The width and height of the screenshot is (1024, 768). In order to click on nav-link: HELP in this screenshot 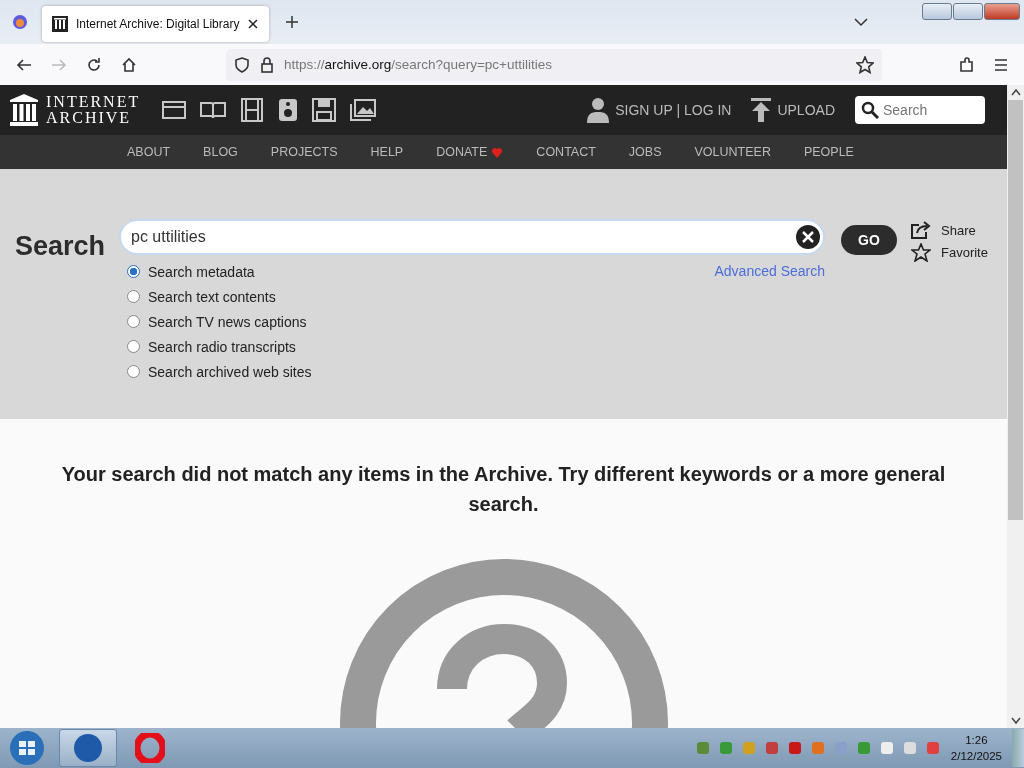, I will do `click(387, 152)`.